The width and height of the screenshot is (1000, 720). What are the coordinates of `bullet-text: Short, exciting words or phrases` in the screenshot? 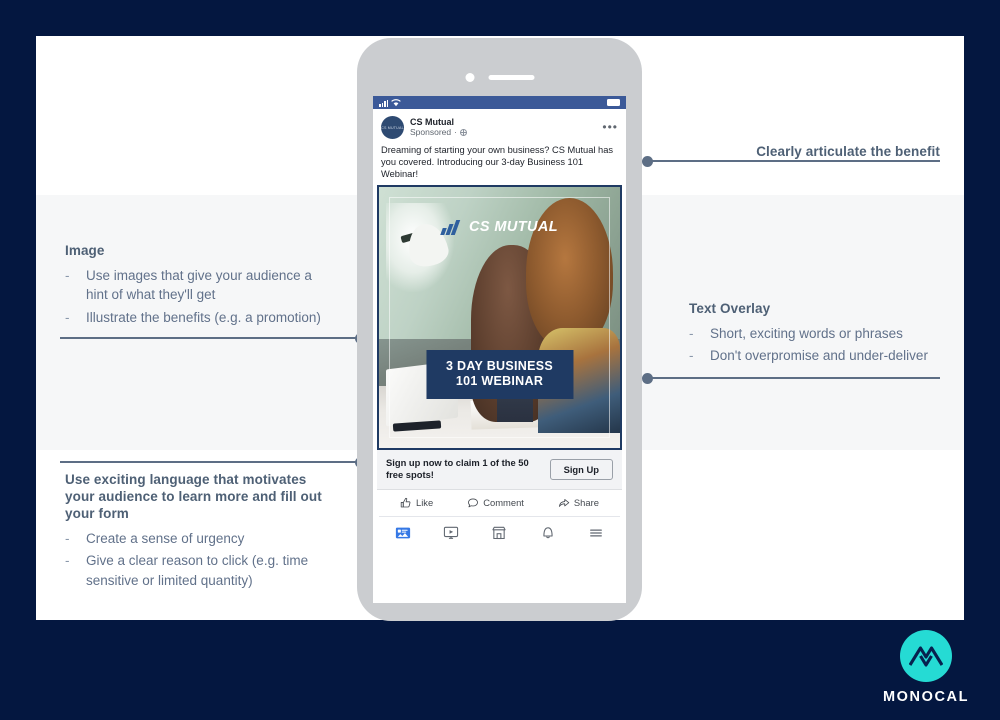 It's located at (806, 333).